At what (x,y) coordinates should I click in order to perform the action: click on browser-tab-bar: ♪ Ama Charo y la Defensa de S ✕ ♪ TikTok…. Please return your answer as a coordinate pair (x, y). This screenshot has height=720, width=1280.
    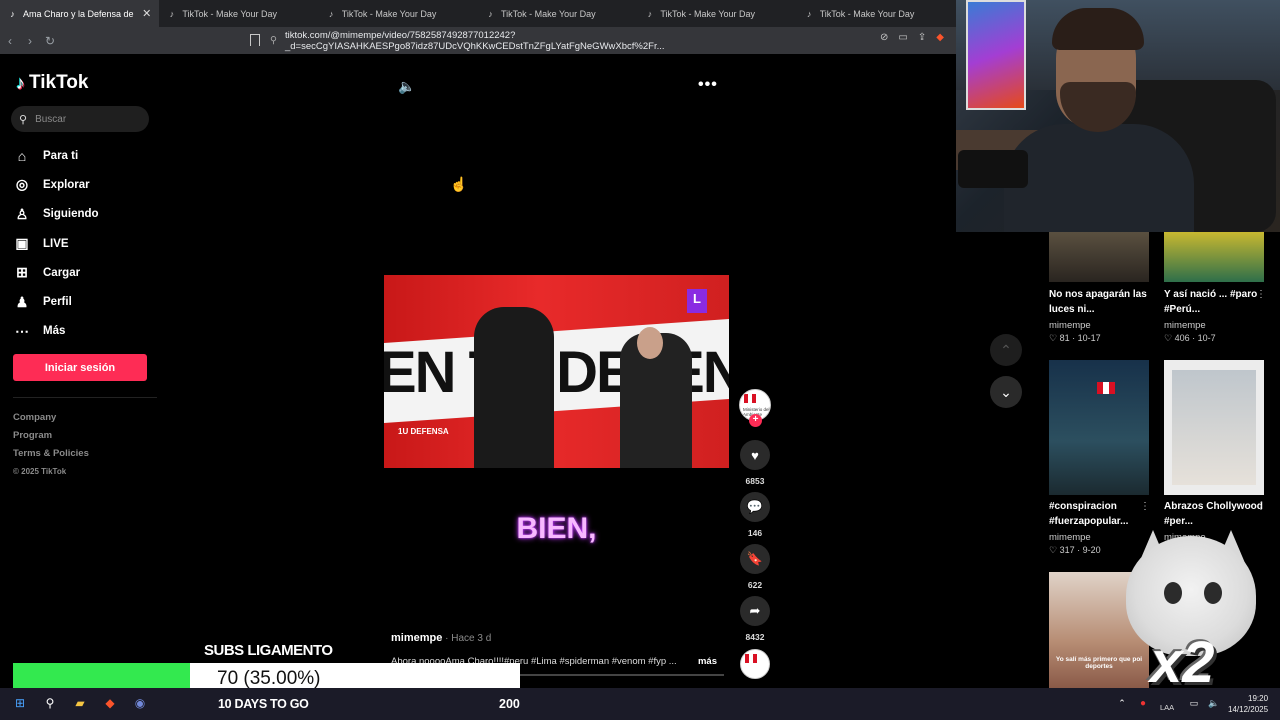
    Looking at the image, I should click on (478, 13).